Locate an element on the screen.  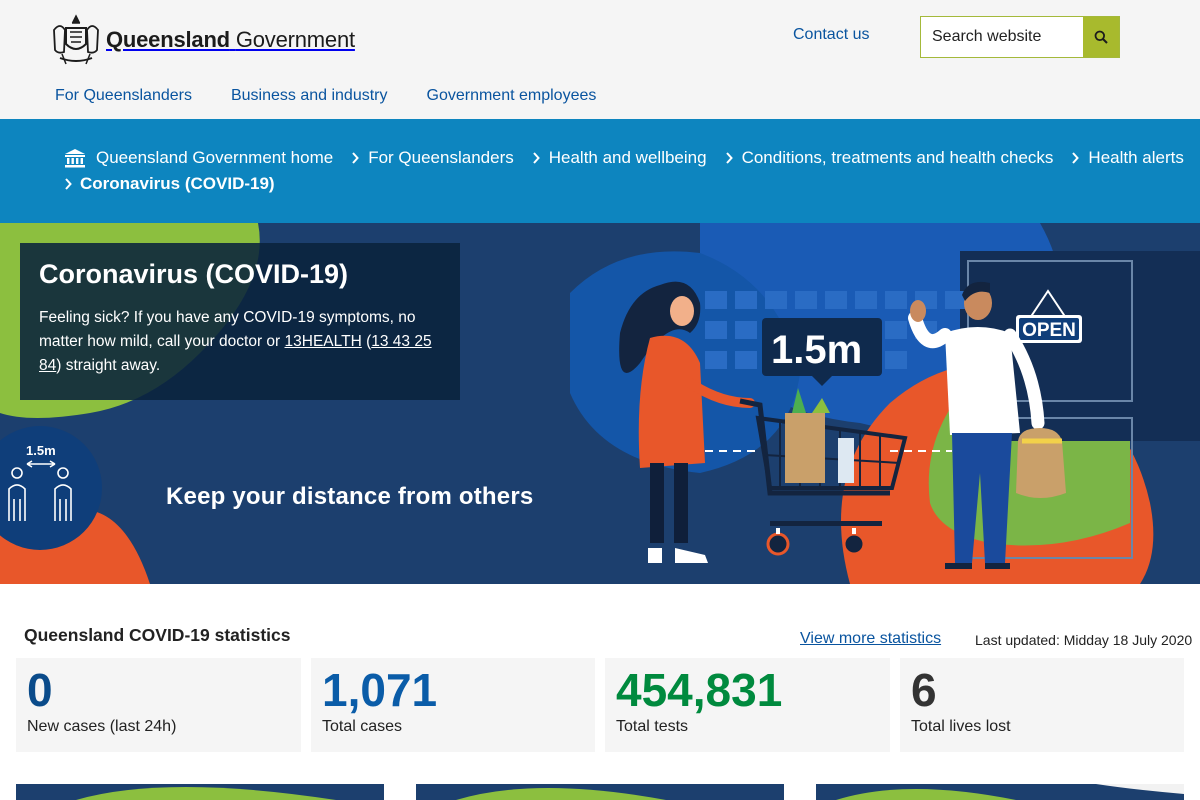
site-logo: Queensland Government is located at coordinates (202, 40).